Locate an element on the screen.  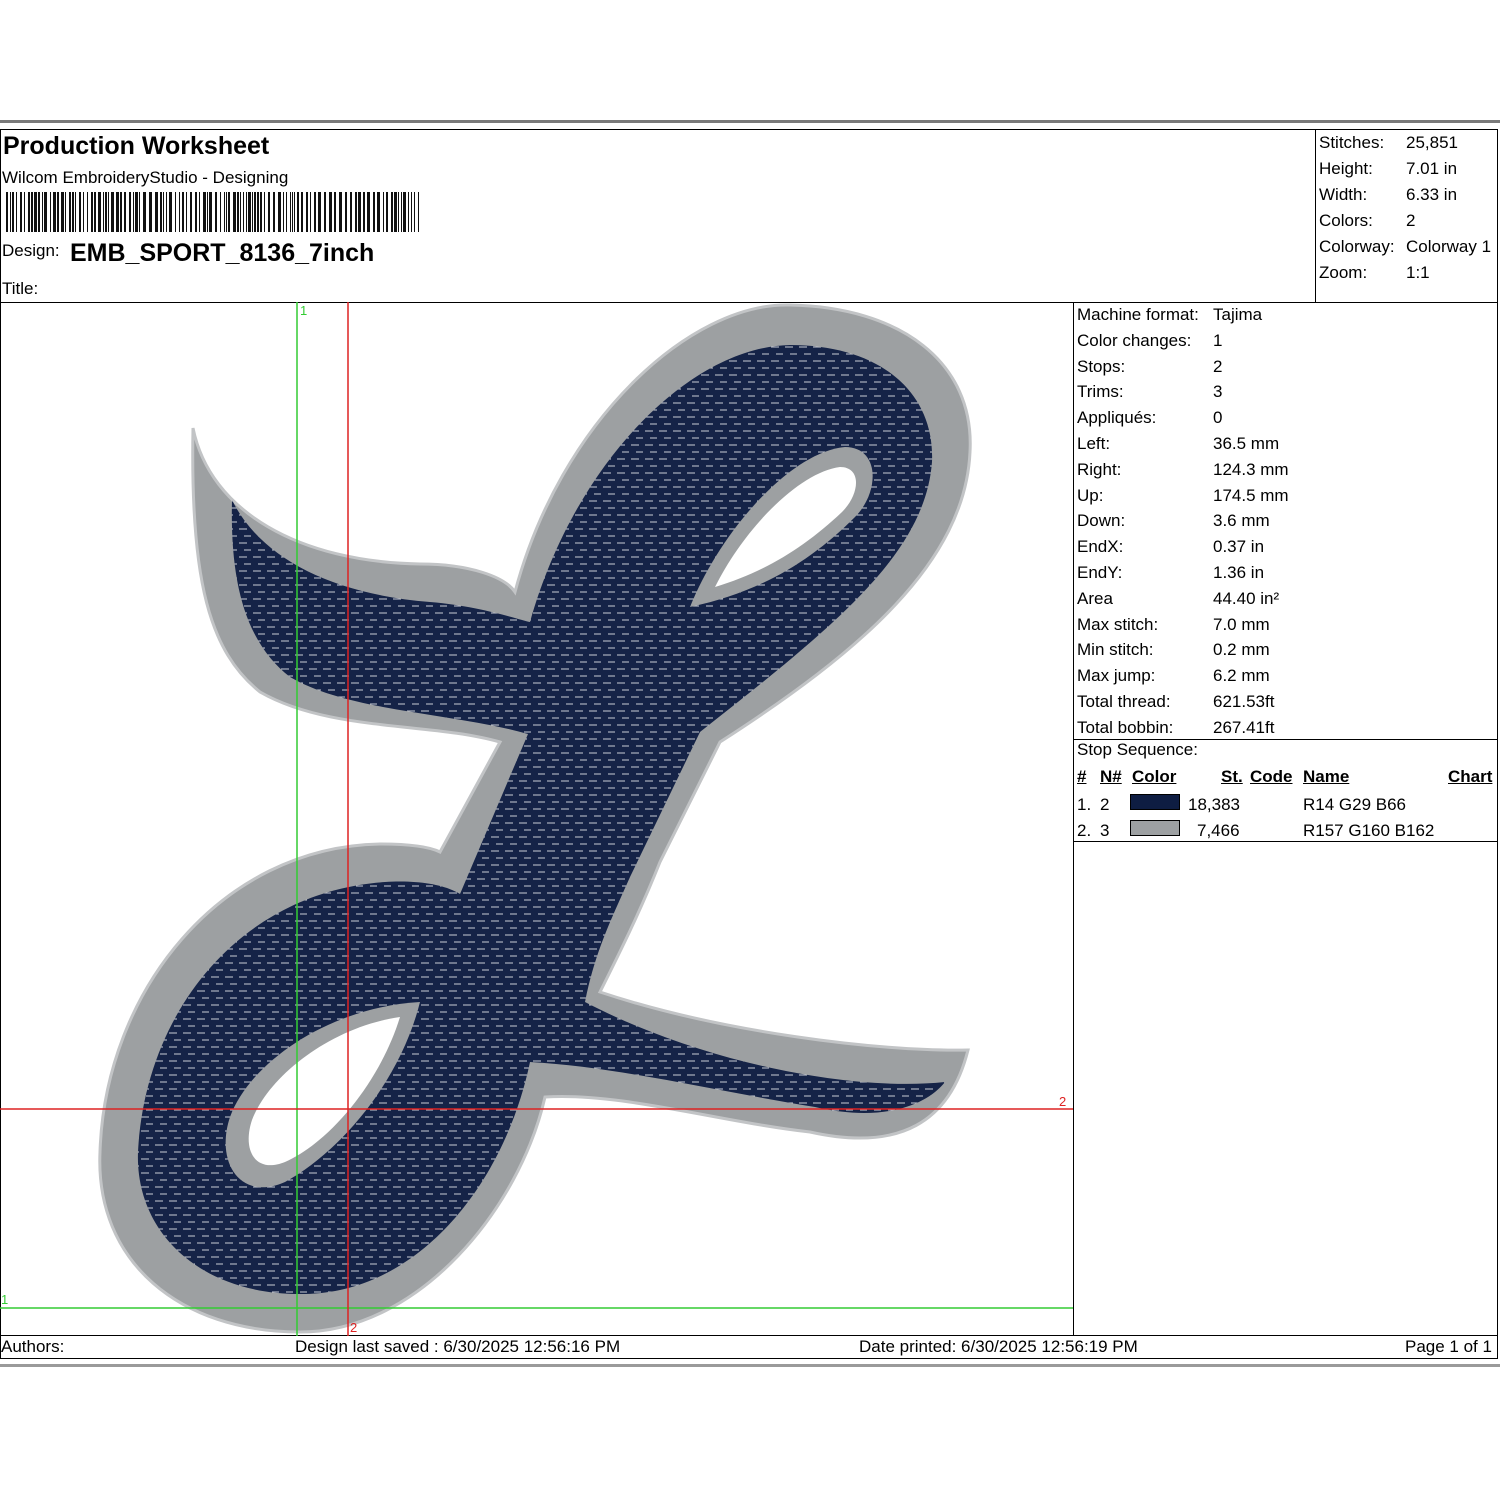
stats-value: 0.37 in is located at coordinates (1239, 547).